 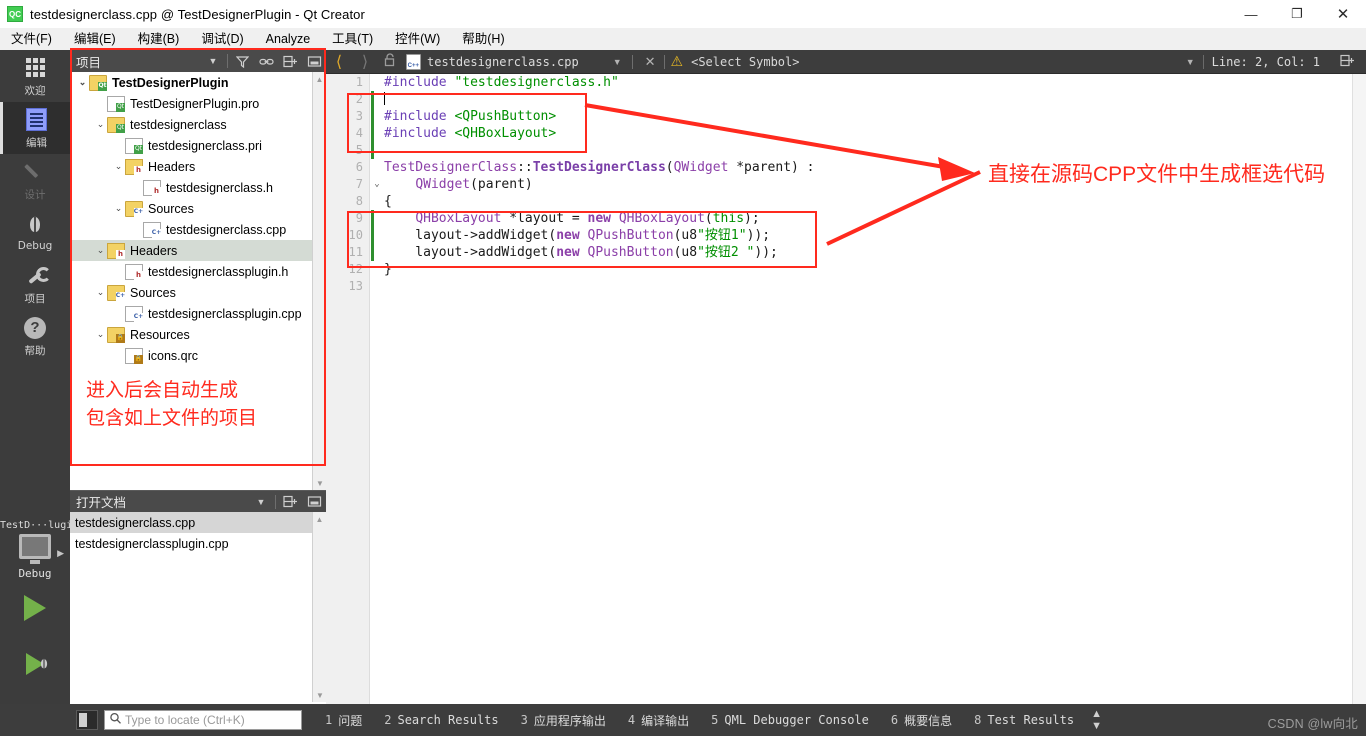 I want to click on project-tree-row: ⌄ Qt TestDesignerPlugin, so click(x=198, y=82).